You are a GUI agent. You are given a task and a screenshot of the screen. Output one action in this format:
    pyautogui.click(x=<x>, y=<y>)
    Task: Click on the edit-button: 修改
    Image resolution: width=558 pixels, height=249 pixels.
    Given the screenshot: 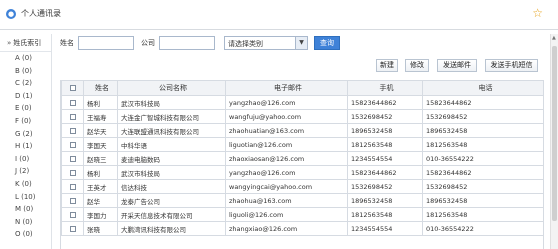 What is the action you would take?
    pyautogui.click(x=417, y=65)
    